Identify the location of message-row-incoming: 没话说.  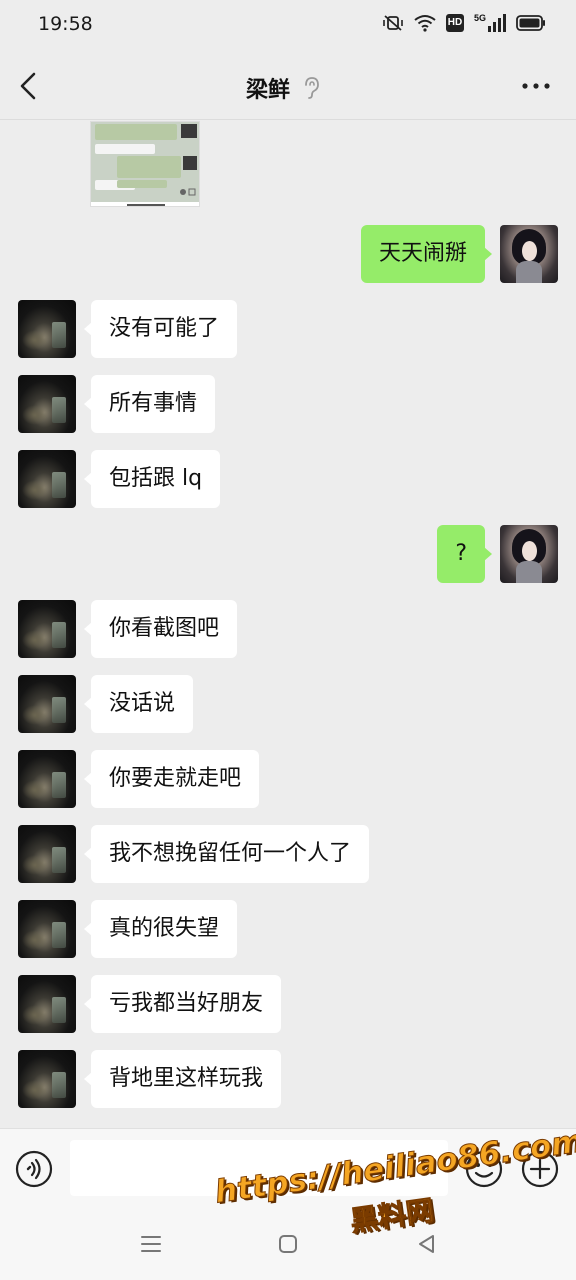
(288, 704).